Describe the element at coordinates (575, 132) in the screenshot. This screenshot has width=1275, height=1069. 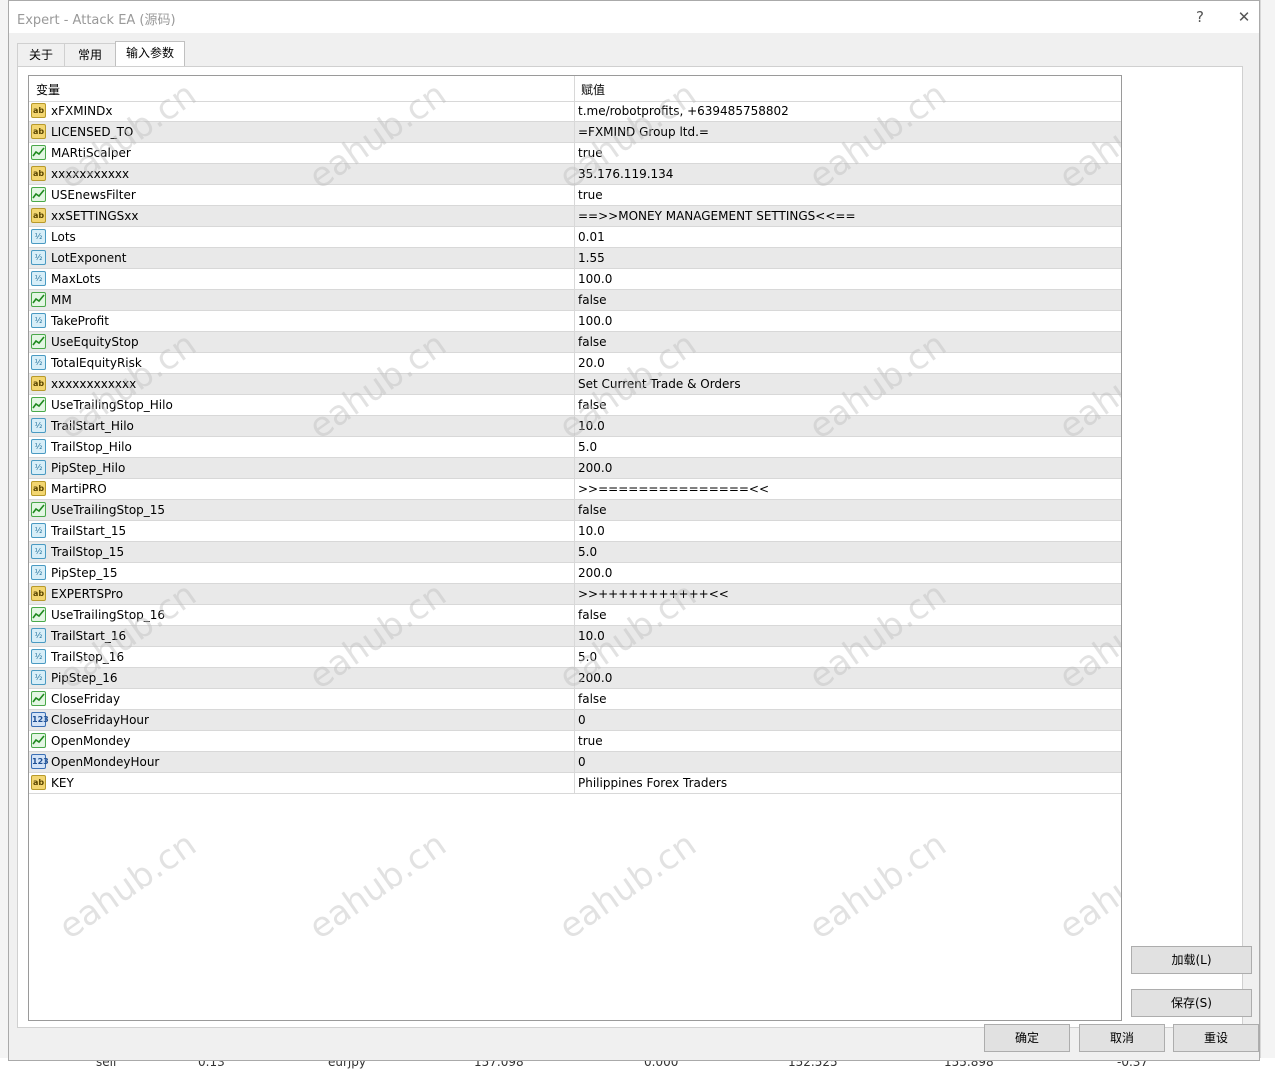
I see `parameter-row: ab LICENSED_TO =FXMIND Group ltd.=` at that location.